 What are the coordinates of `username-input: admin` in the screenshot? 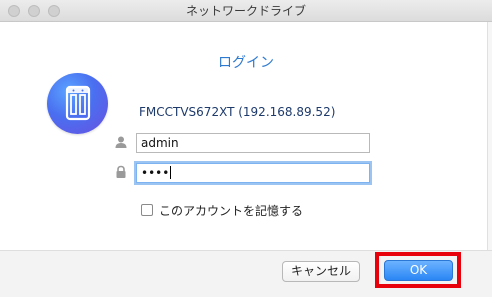 It's located at (253, 143).